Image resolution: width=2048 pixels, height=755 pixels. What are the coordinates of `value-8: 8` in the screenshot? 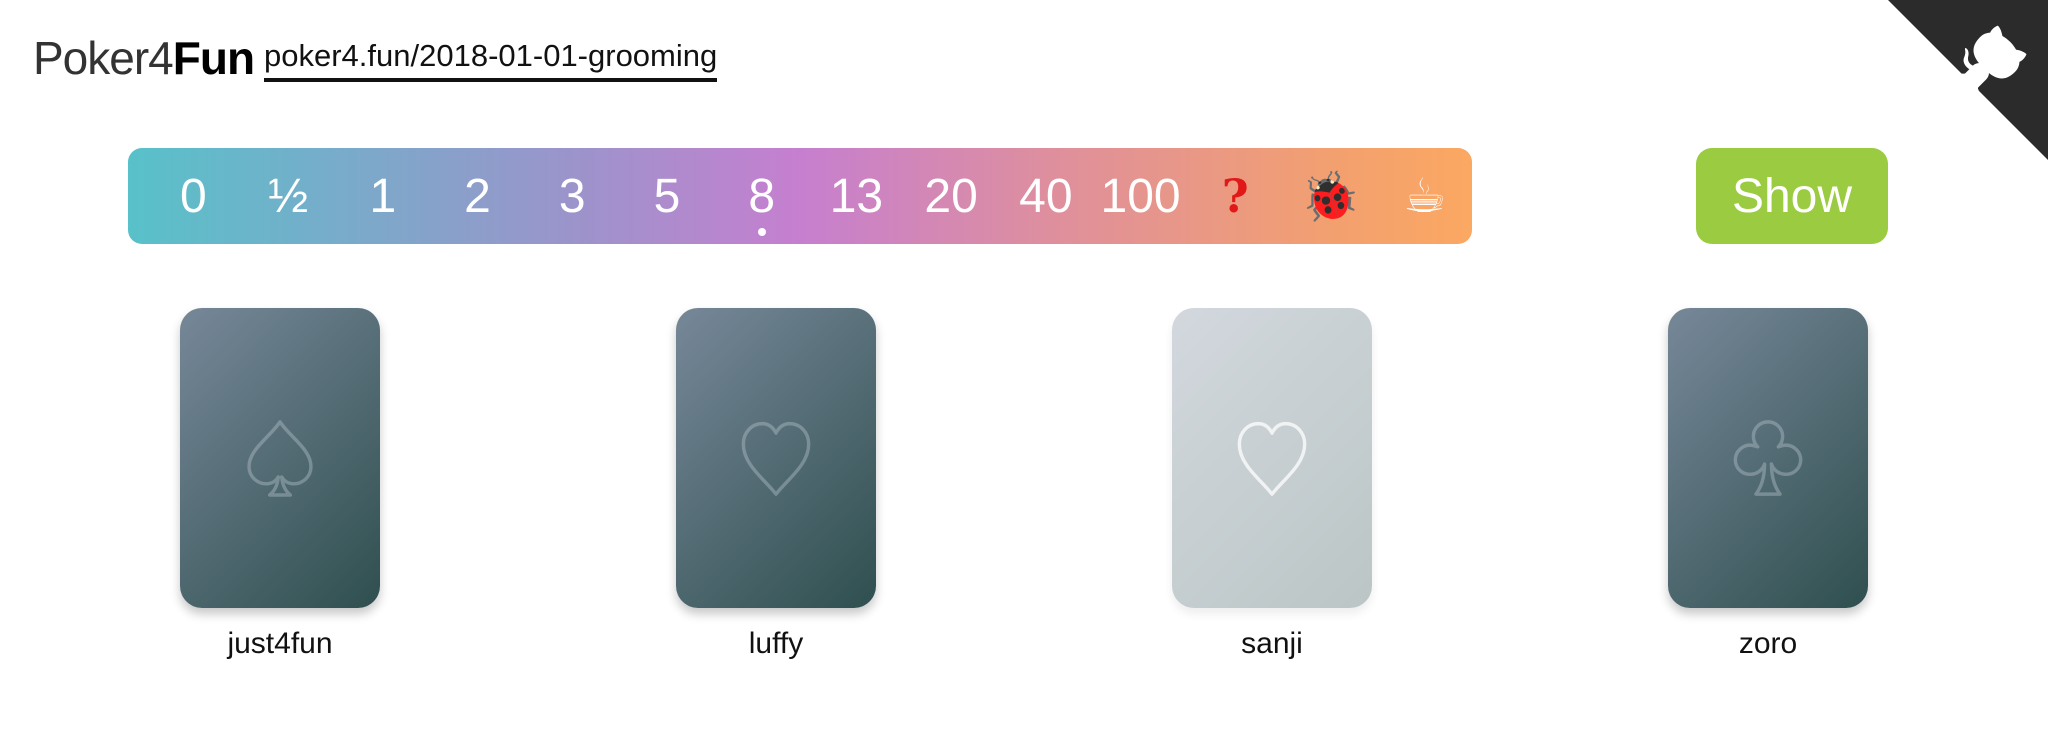 It's located at (761, 196).